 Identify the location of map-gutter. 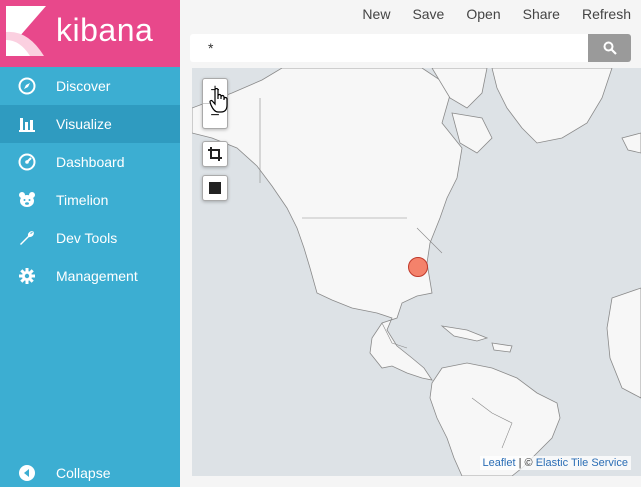
(186, 272).